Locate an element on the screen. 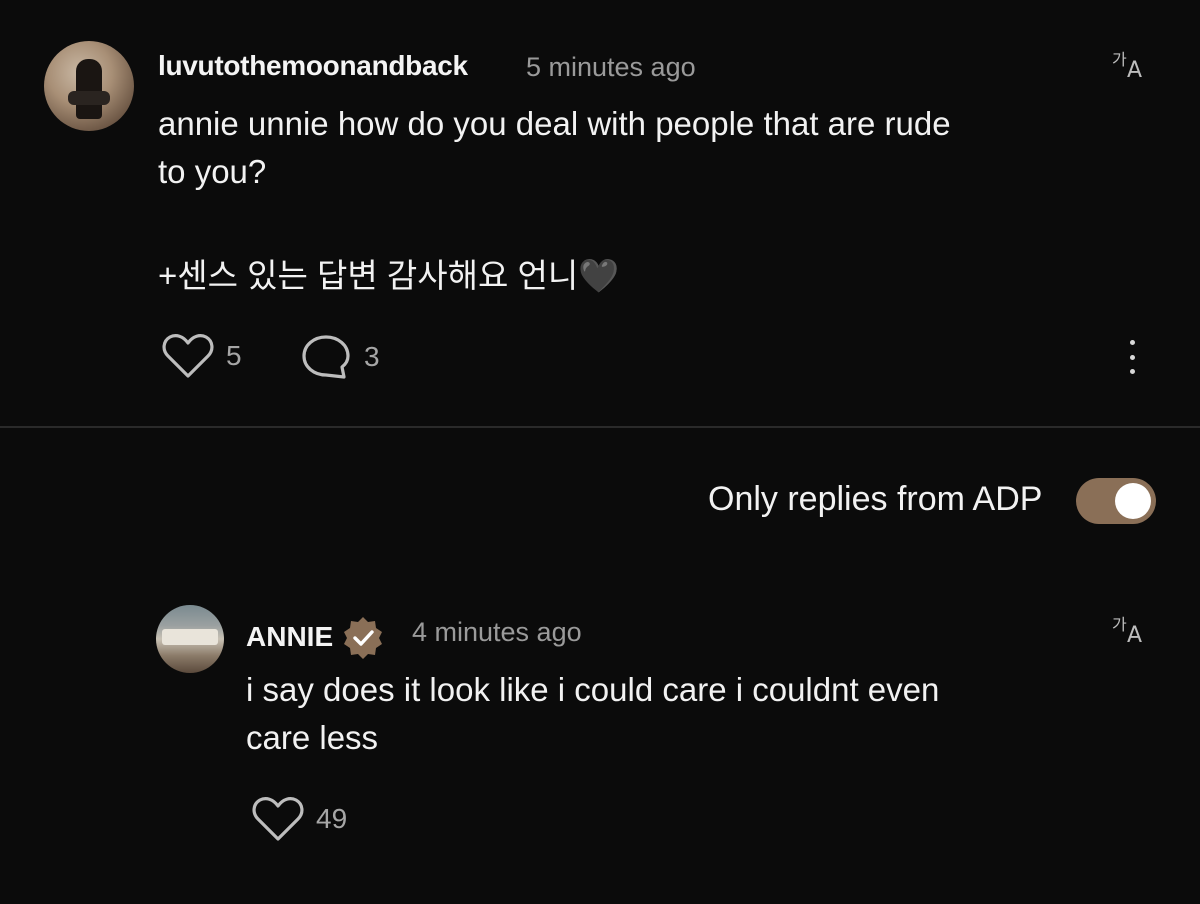  reply-username: ANNIE is located at coordinates (289, 637).